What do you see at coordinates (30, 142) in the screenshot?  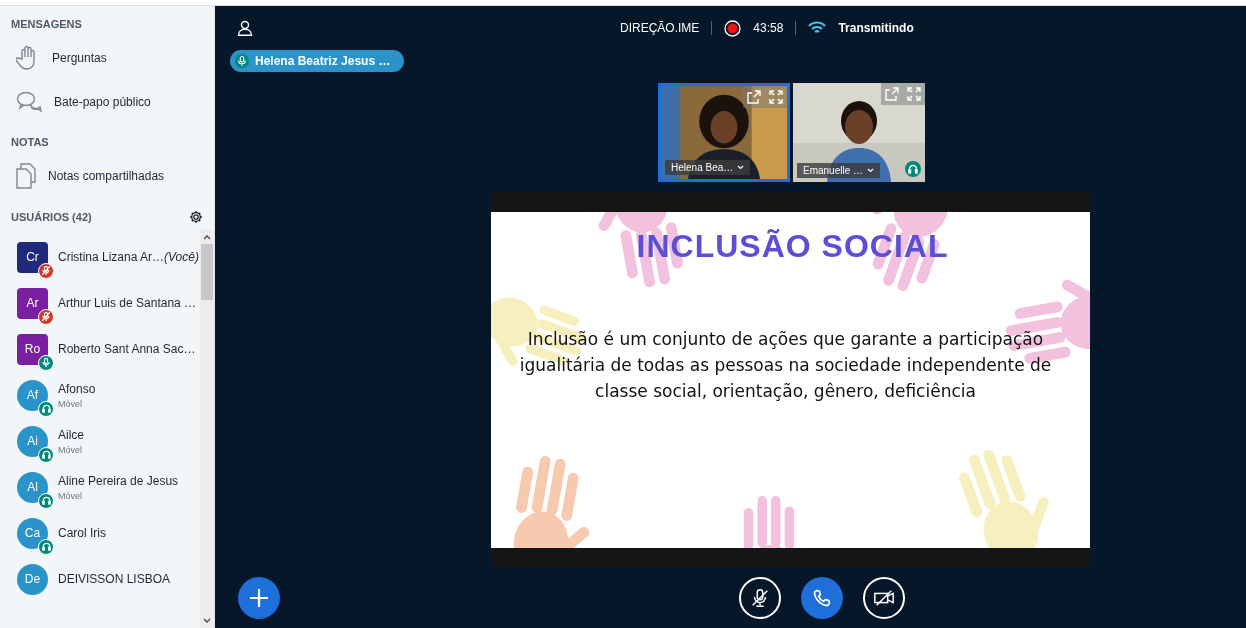 I see `section-title: NOTAS` at bounding box center [30, 142].